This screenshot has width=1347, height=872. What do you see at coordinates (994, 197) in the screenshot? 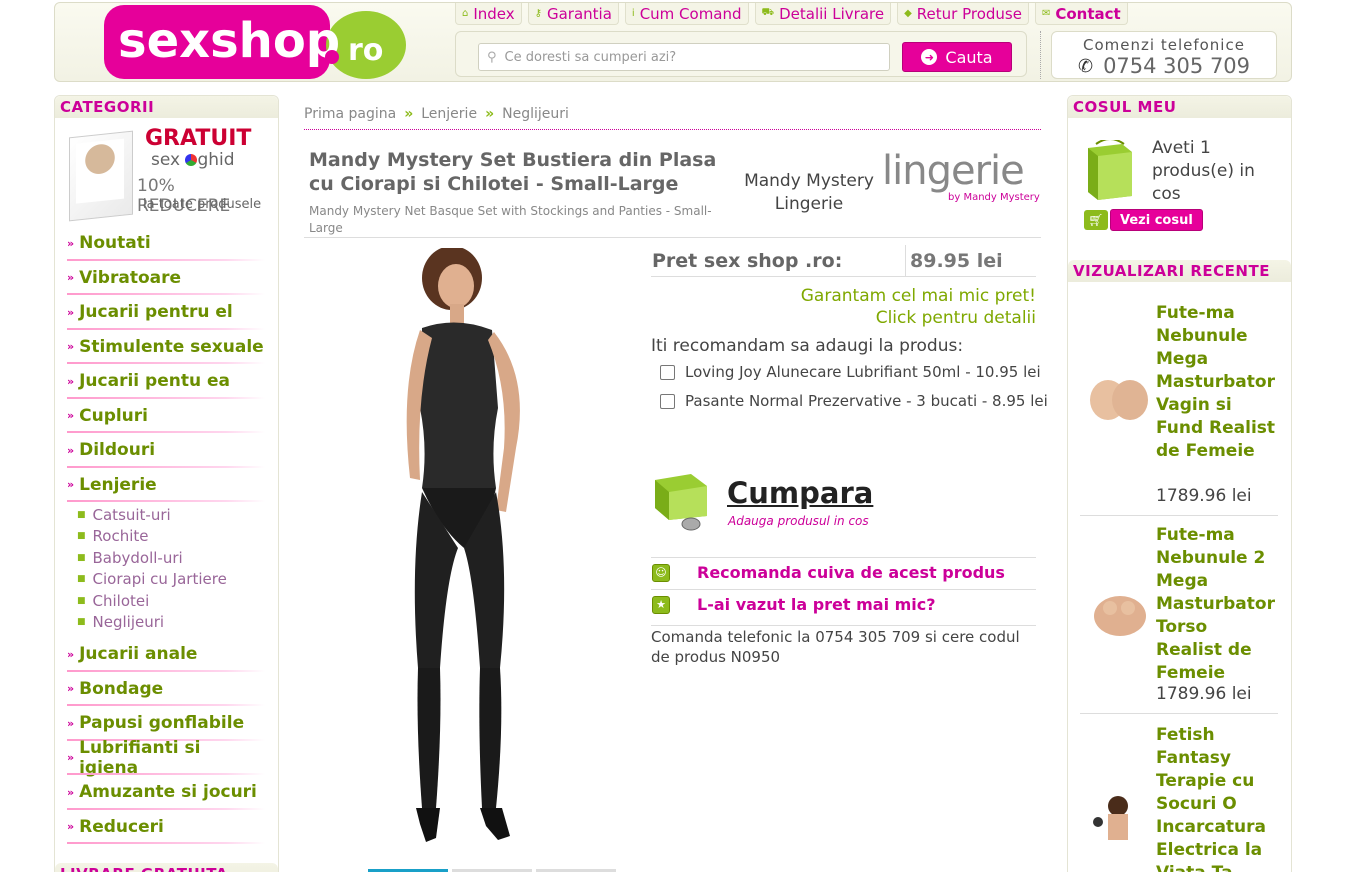
I see `brand-logo-by: by Mandy Mystery` at bounding box center [994, 197].